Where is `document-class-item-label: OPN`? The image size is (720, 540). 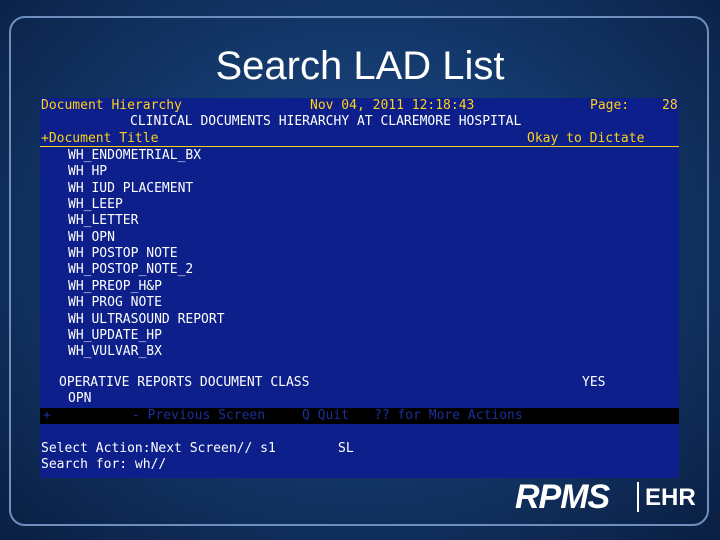
document-class-item-label: OPN is located at coordinates (80, 398).